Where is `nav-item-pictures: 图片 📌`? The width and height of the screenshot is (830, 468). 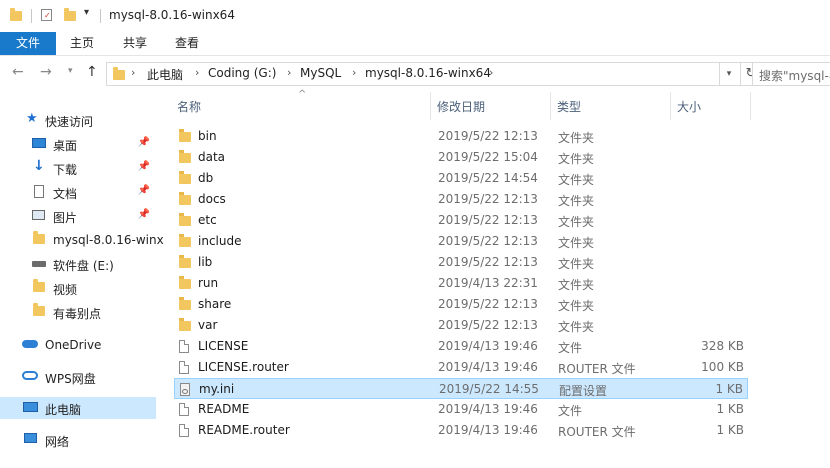
nav-item-pictures: 图片 📌 is located at coordinates (78, 216).